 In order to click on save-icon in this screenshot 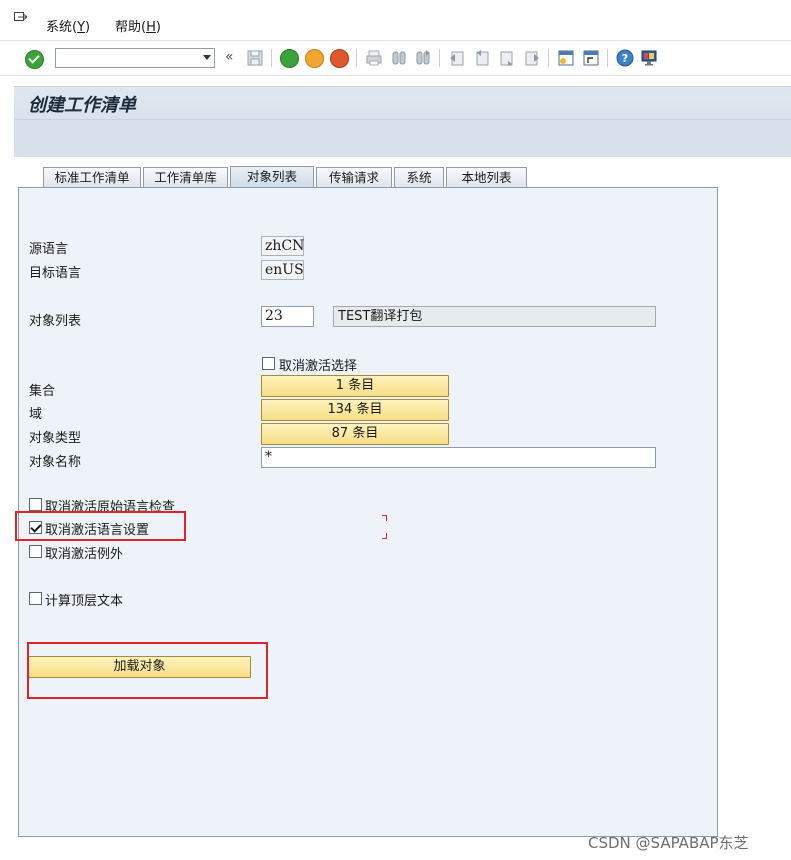, I will do `click(255, 58)`.